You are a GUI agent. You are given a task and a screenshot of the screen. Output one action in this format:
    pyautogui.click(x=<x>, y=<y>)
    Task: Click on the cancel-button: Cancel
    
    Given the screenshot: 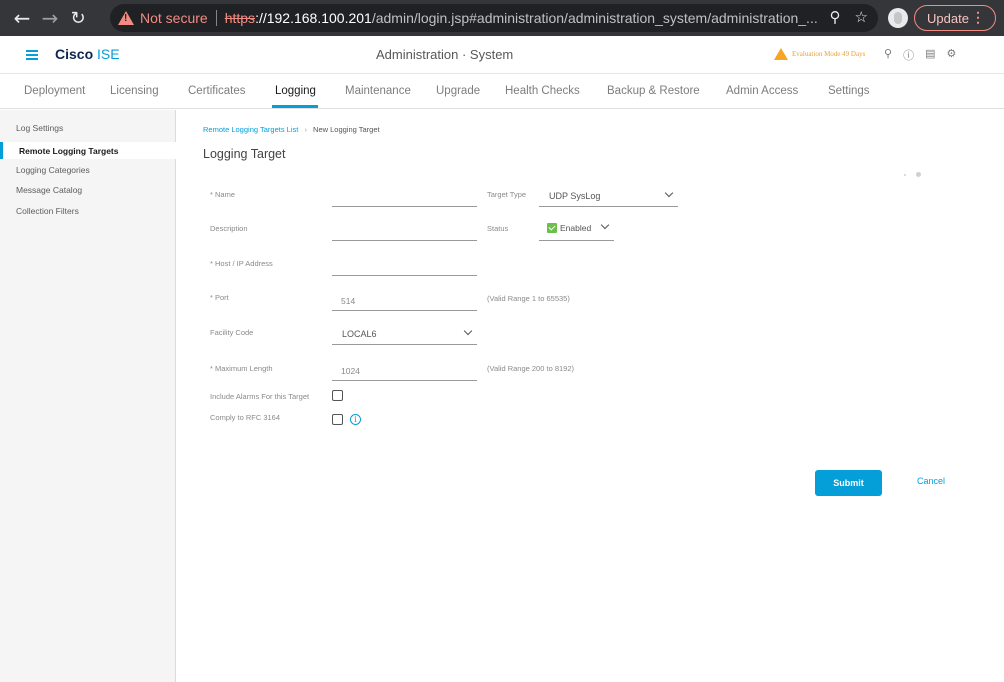 What is the action you would take?
    pyautogui.click(x=931, y=481)
    